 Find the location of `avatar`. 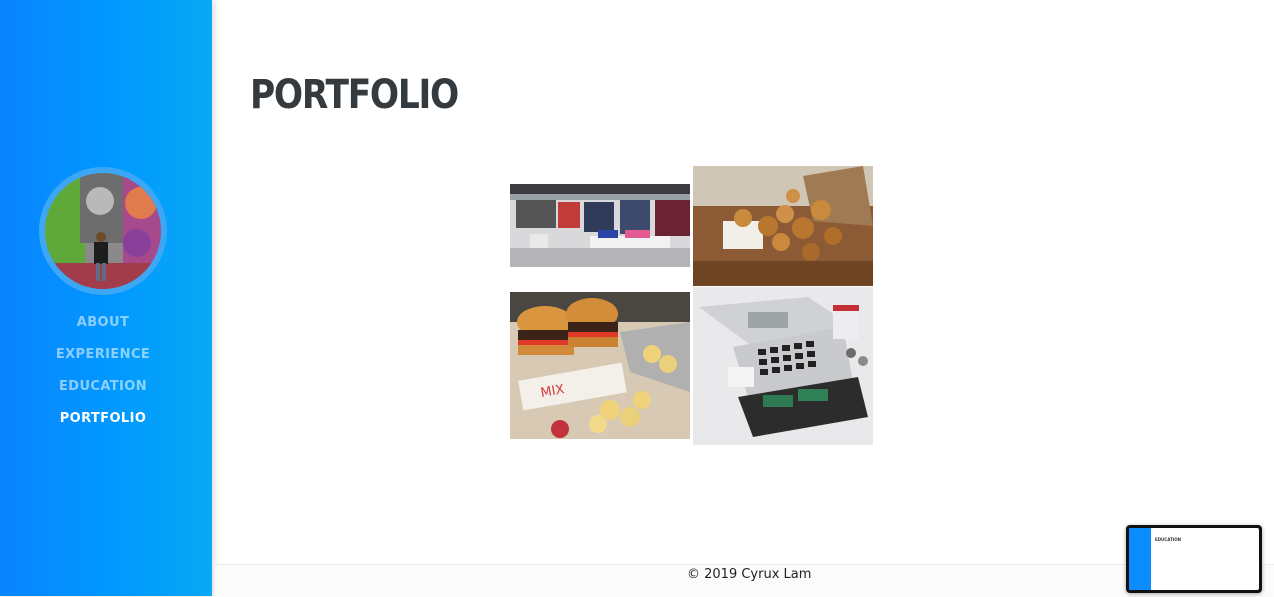

avatar is located at coordinates (103, 231).